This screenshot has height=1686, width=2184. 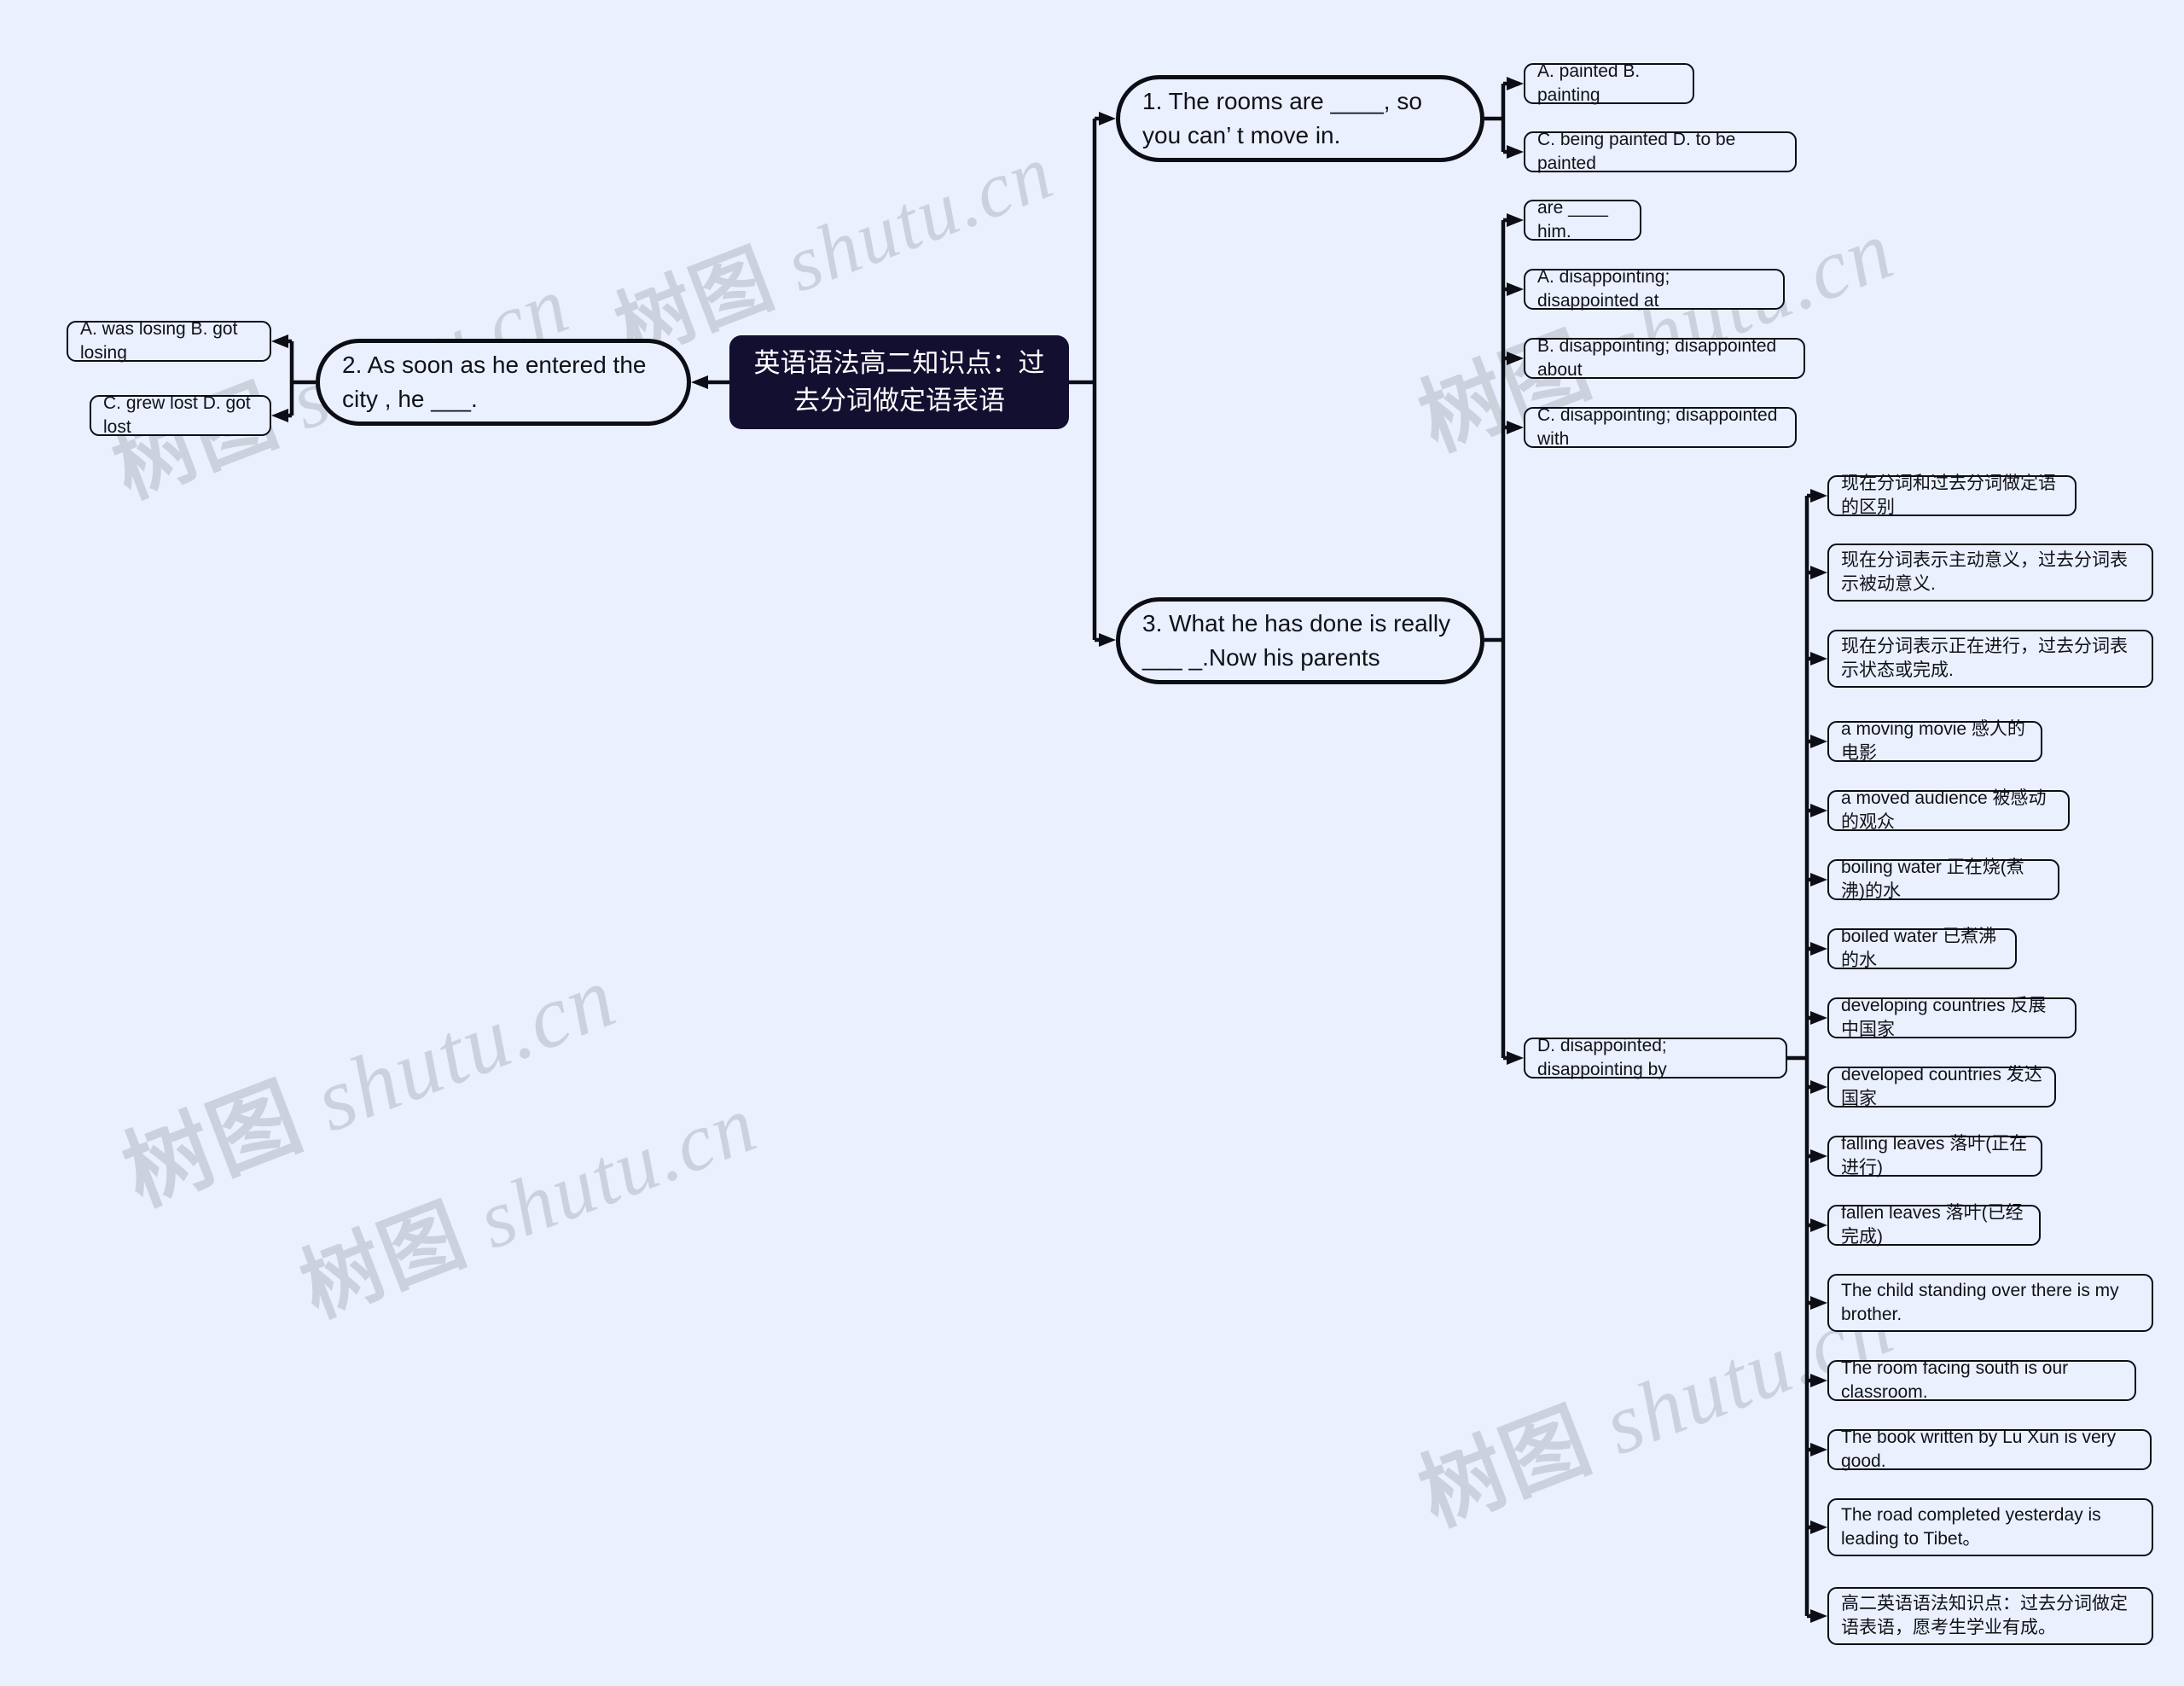 I want to click on arrow-q3, so click(x=1107, y=640).